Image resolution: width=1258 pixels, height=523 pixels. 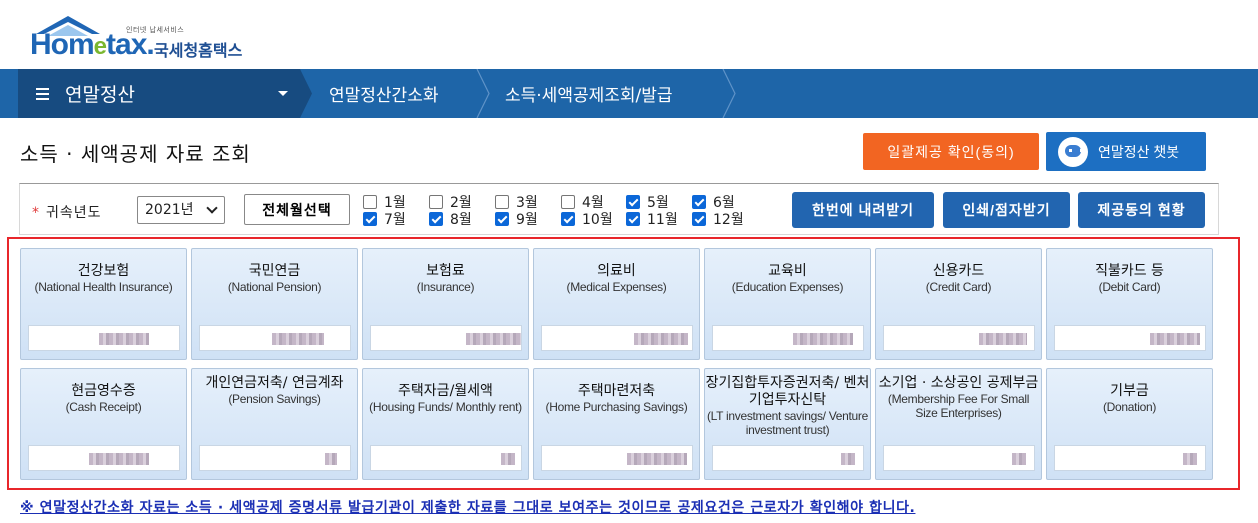 I want to click on deduction-tile-title: 직불카드 등, so click(x=1129, y=271).